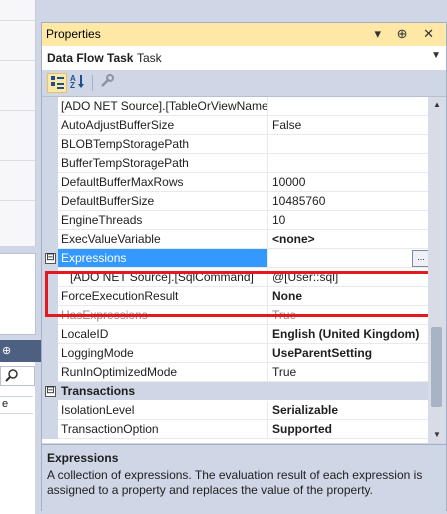 The width and height of the screenshot is (447, 514). Describe the element at coordinates (163, 334) in the screenshot. I see `property-name: LocaleID` at that location.